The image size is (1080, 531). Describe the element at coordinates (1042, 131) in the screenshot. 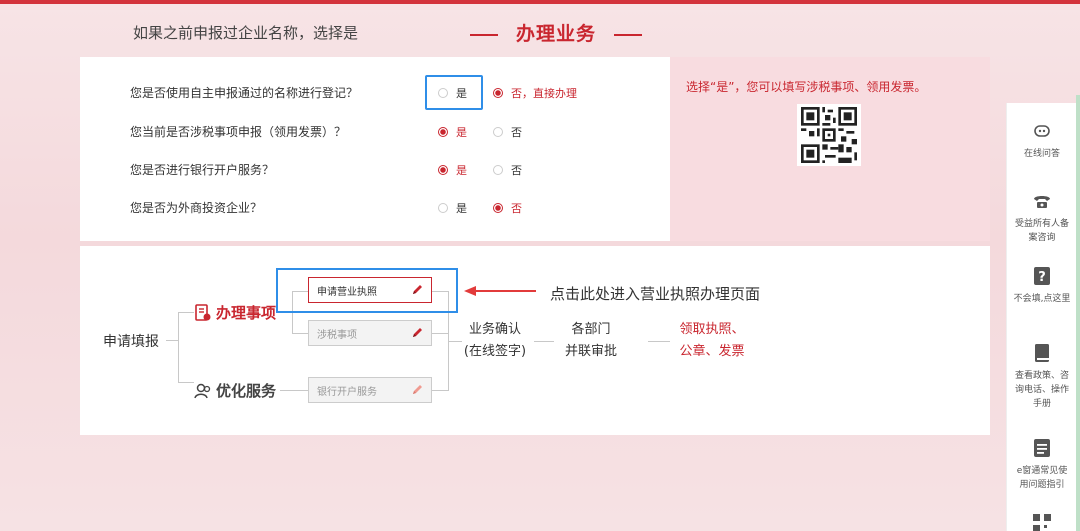

I see `chat-robot-icon` at that location.